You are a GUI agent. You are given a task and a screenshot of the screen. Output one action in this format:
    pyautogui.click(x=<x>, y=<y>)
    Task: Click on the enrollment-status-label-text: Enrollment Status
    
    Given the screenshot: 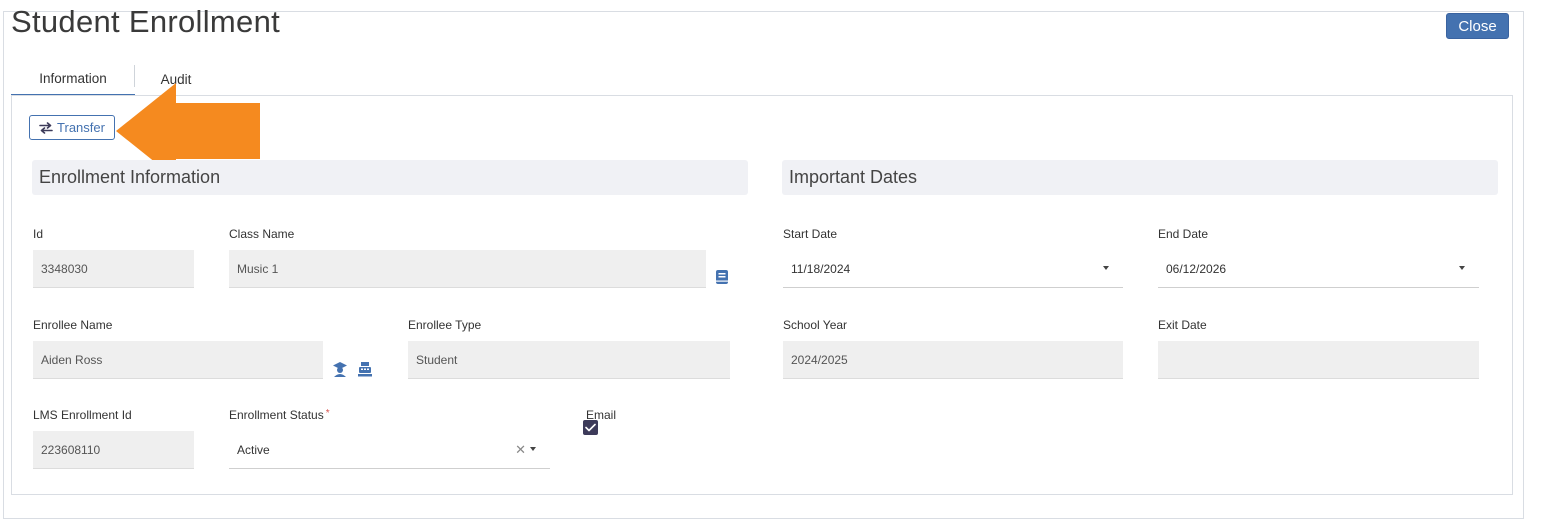 What is the action you would take?
    pyautogui.click(x=276, y=415)
    